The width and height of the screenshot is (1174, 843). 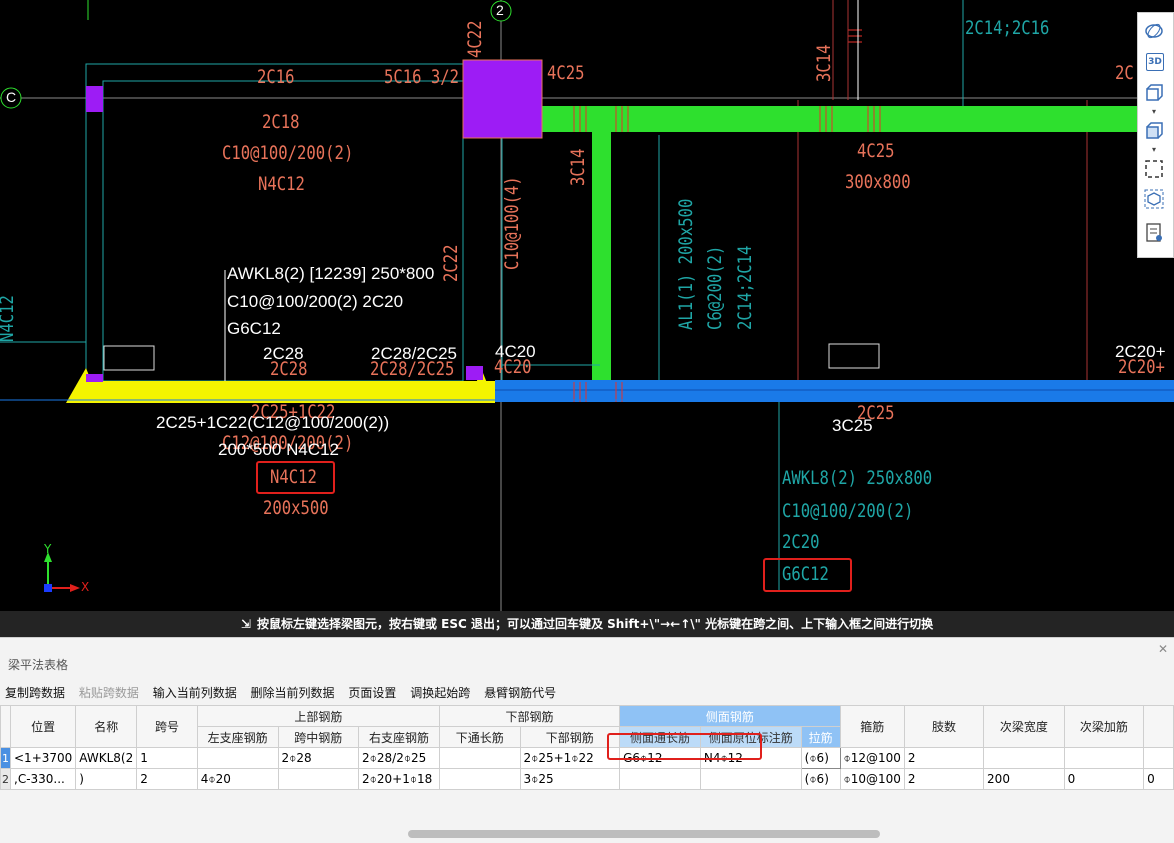 What do you see at coordinates (1155, 62) in the screenshot?
I see `3d-view-icon: 3D` at bounding box center [1155, 62].